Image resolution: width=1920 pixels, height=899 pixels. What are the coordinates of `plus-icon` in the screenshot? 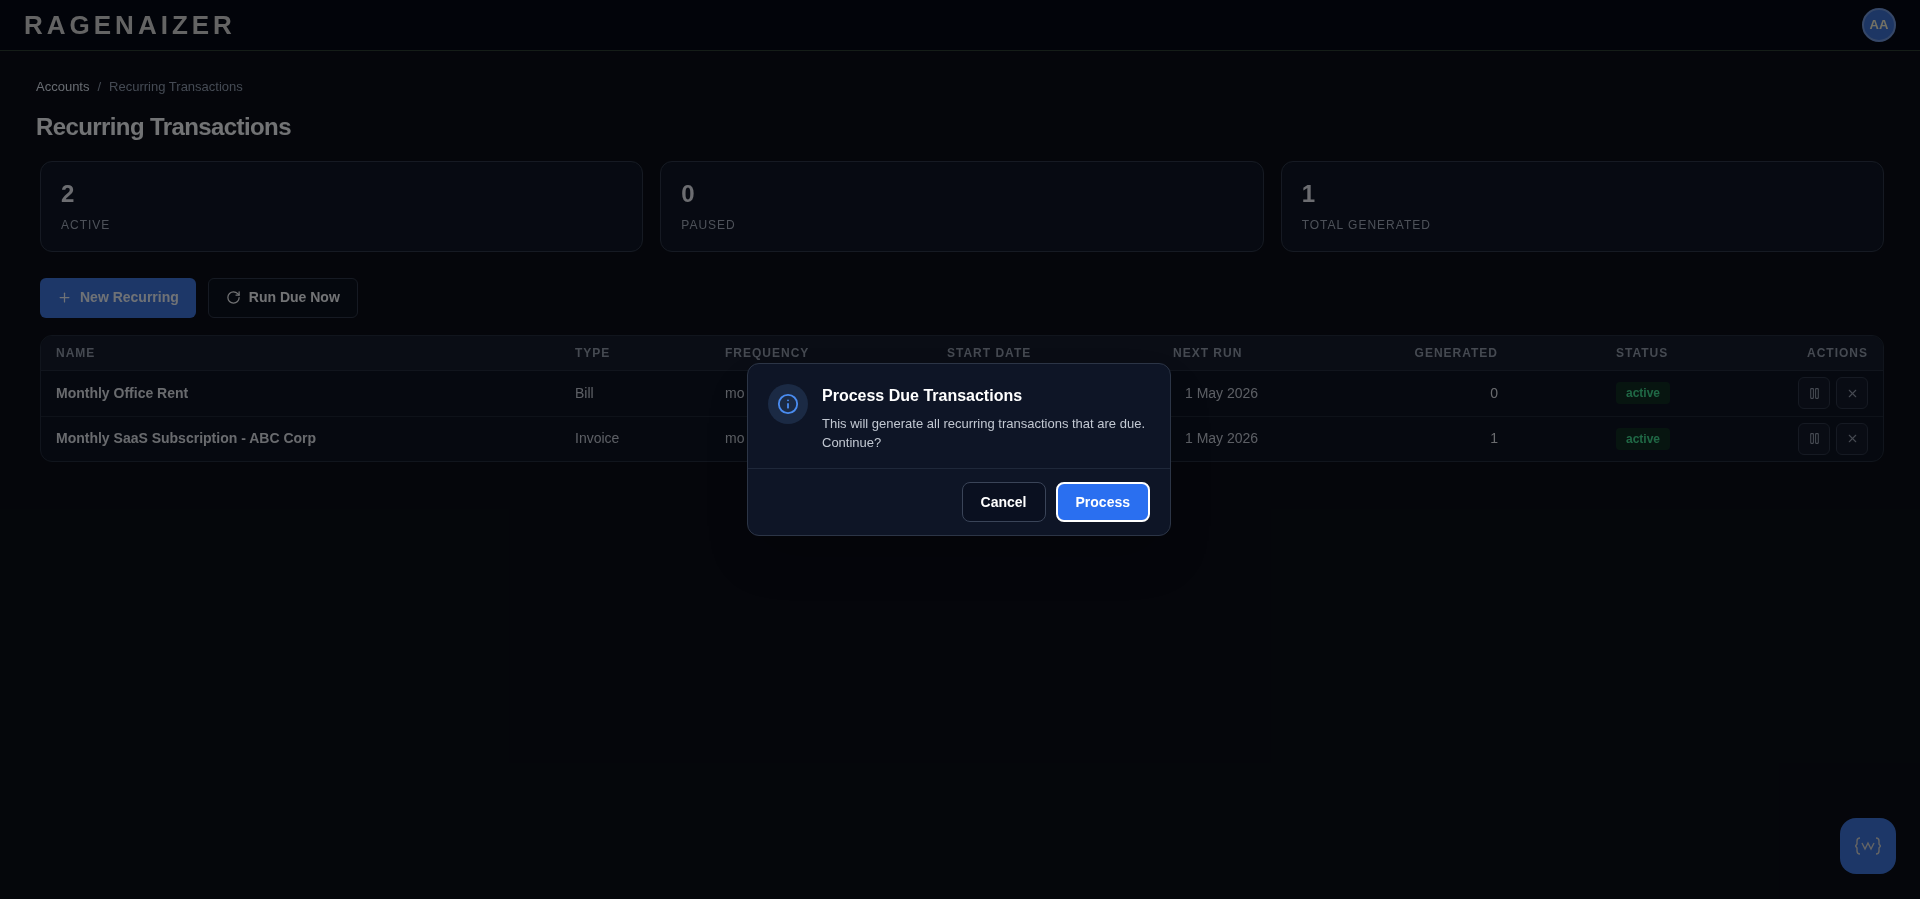 It's located at (64, 297).